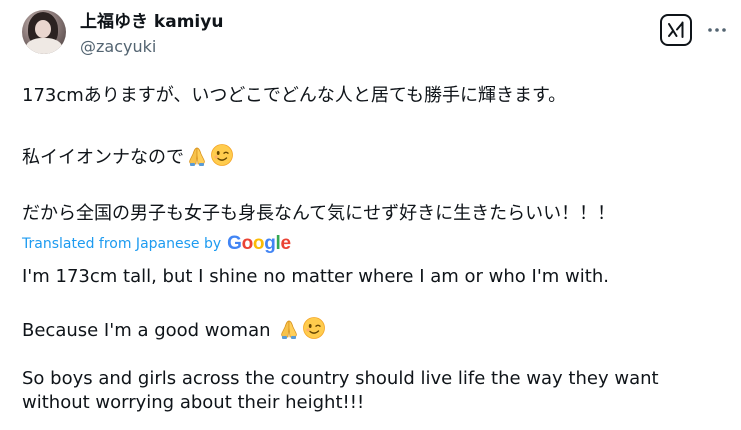  I want to click on grok-icon, so click(676, 29).